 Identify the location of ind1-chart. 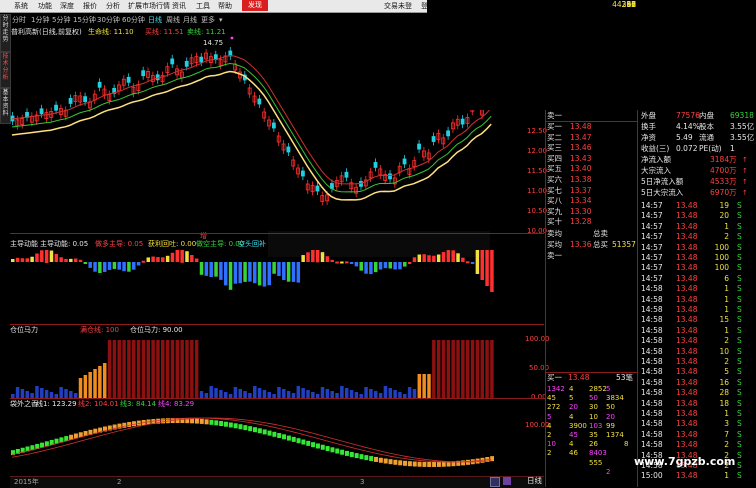
(252, 288).